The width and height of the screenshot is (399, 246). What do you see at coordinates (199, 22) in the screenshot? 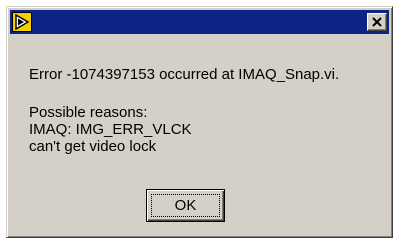
I see `title-bar` at bounding box center [199, 22].